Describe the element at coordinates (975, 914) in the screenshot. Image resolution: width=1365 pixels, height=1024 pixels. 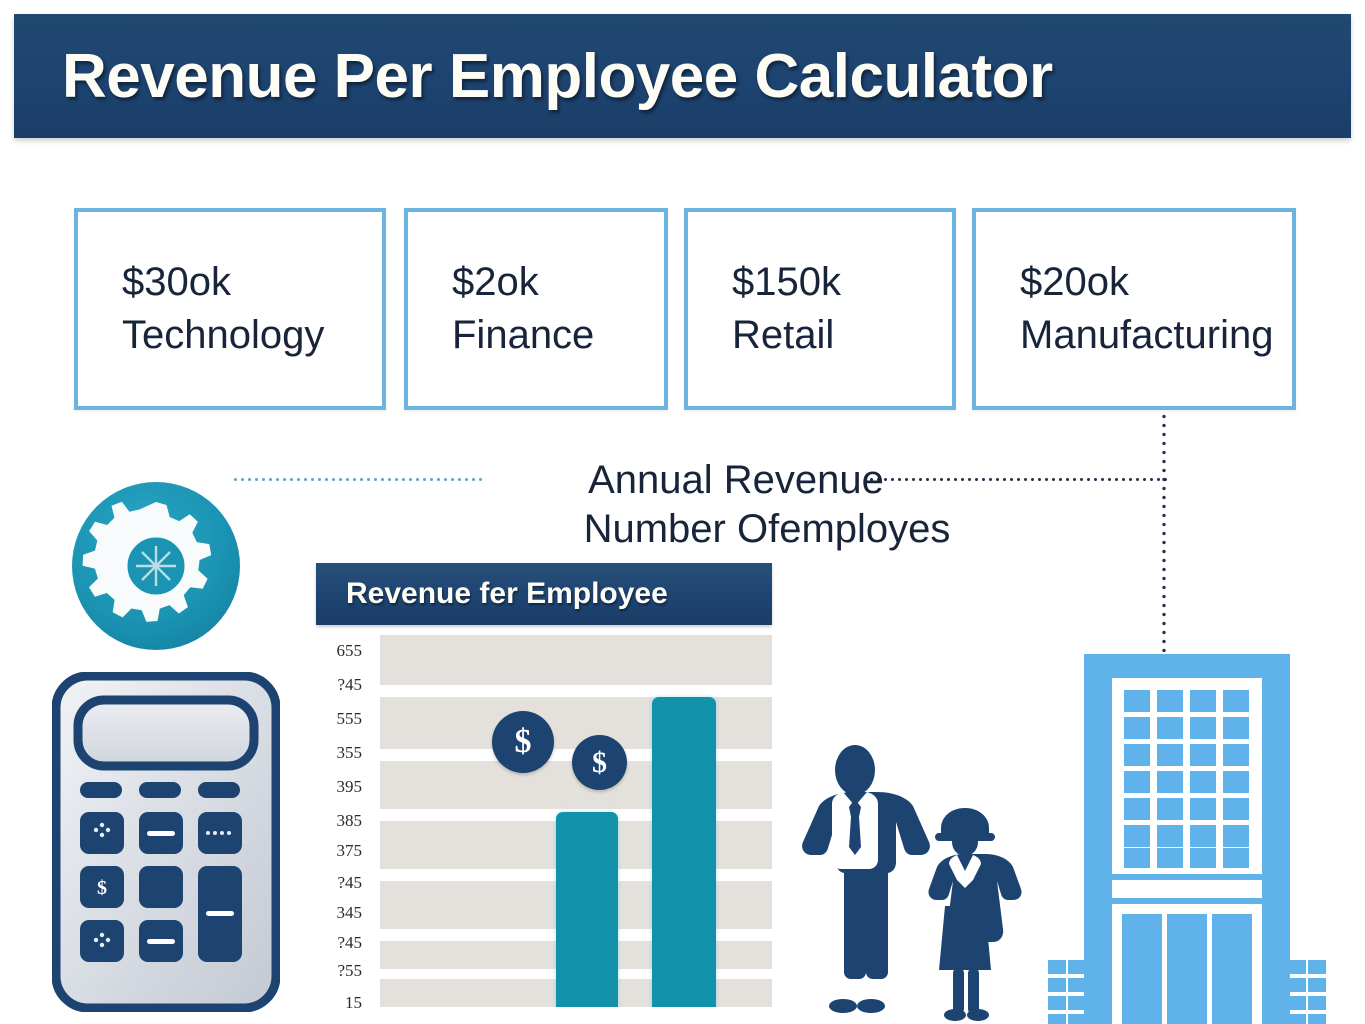
I see `businesswoman-icon` at that location.